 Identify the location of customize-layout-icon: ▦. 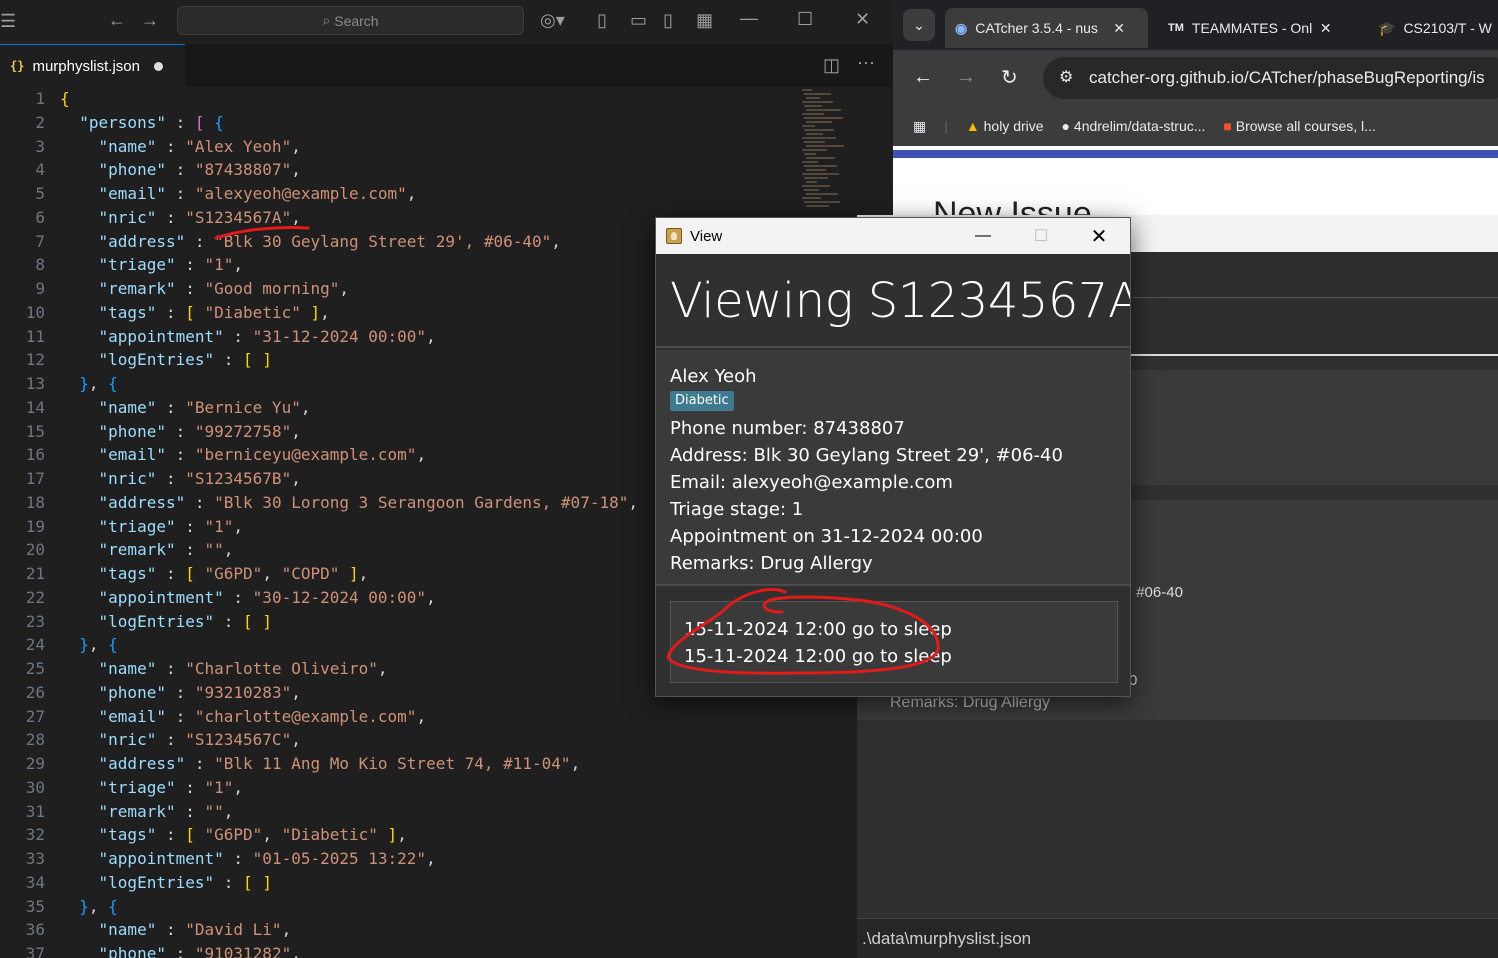
(704, 20).